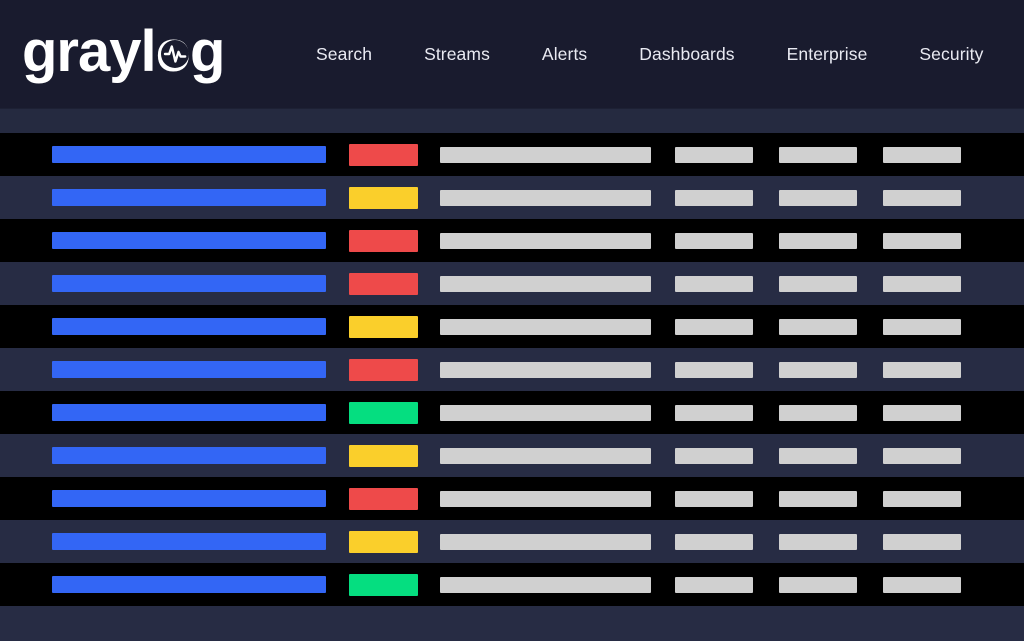 The height and width of the screenshot is (641, 1024). I want to click on nav-item-system: System, so click(1016, 54).